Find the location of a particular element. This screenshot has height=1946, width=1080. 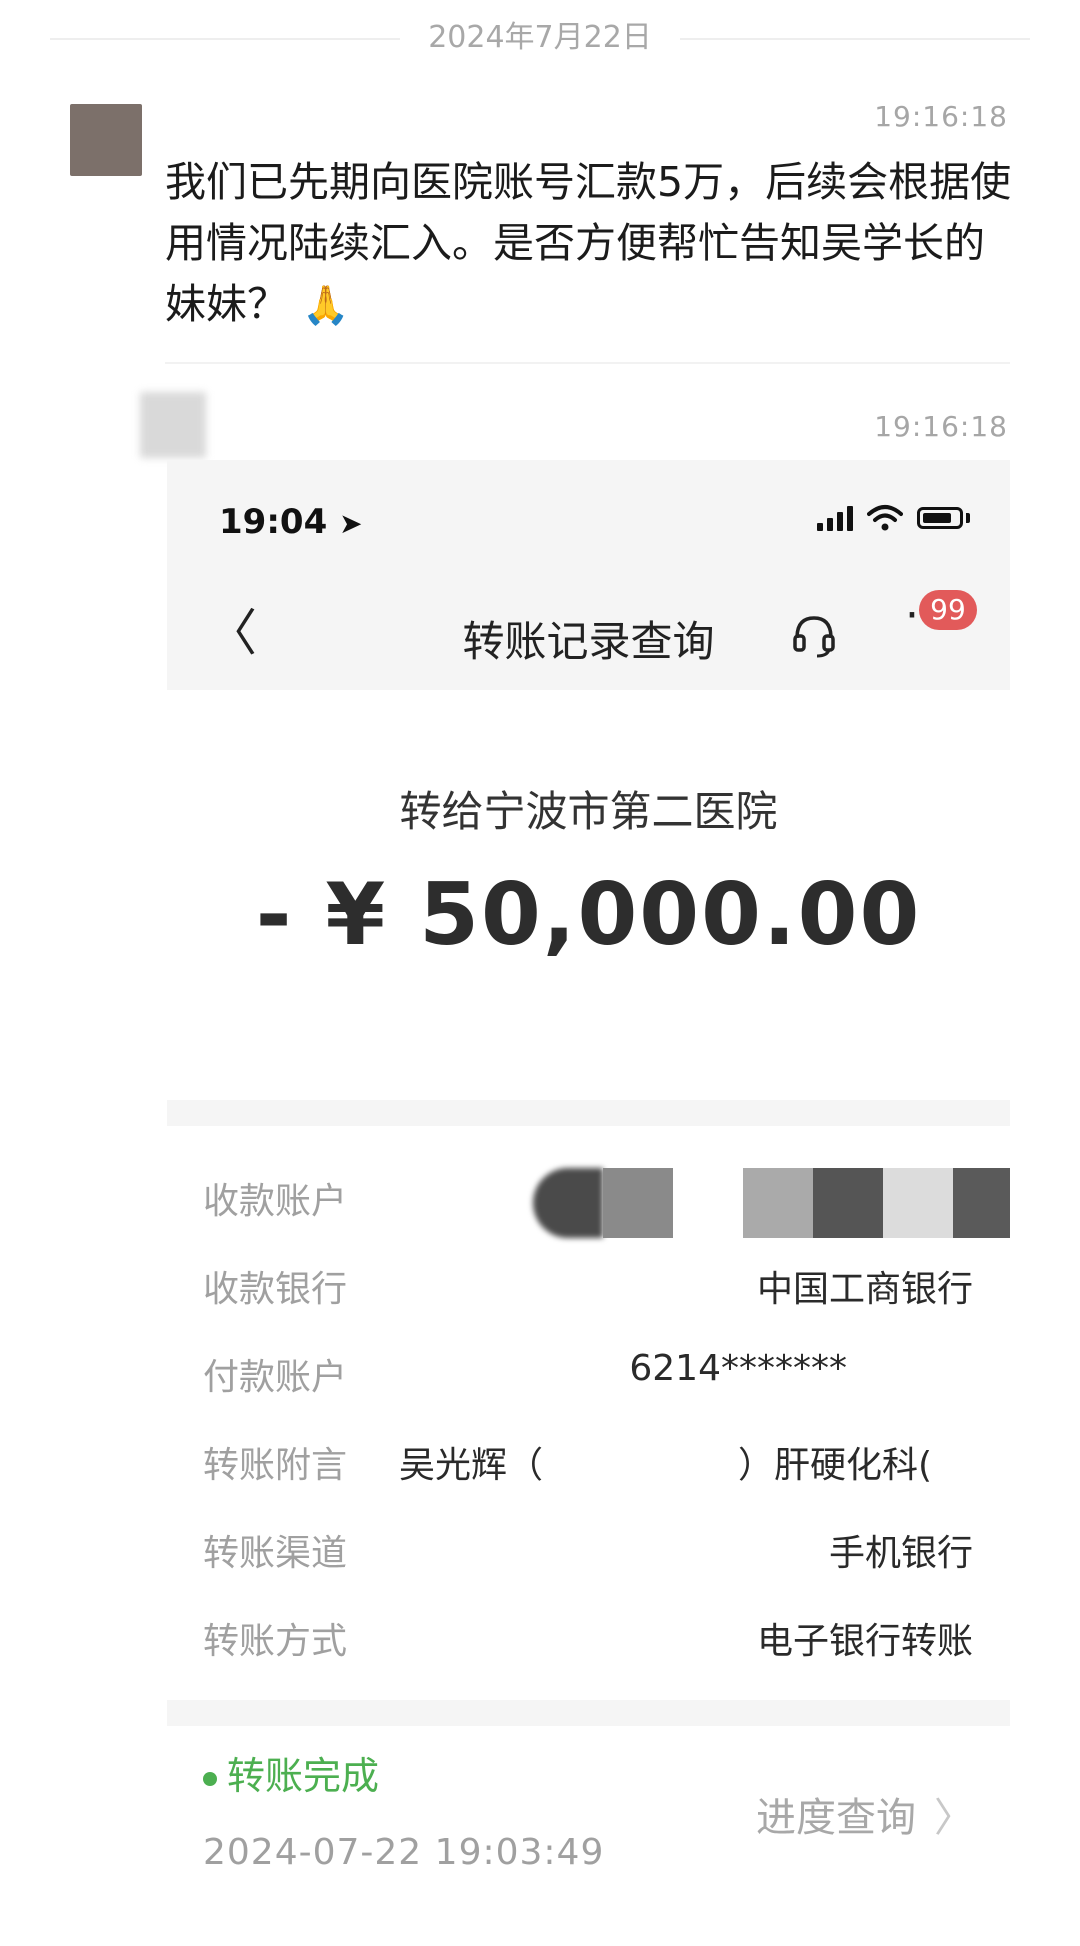

detail-value: 电子银行转账 is located at coordinates (864, 1641).